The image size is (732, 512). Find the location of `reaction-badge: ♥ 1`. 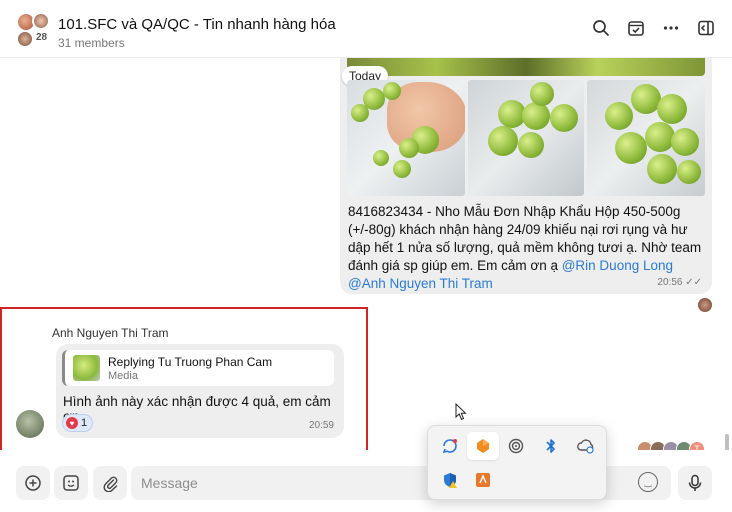

reaction-badge: ♥ 1 is located at coordinates (78, 423).